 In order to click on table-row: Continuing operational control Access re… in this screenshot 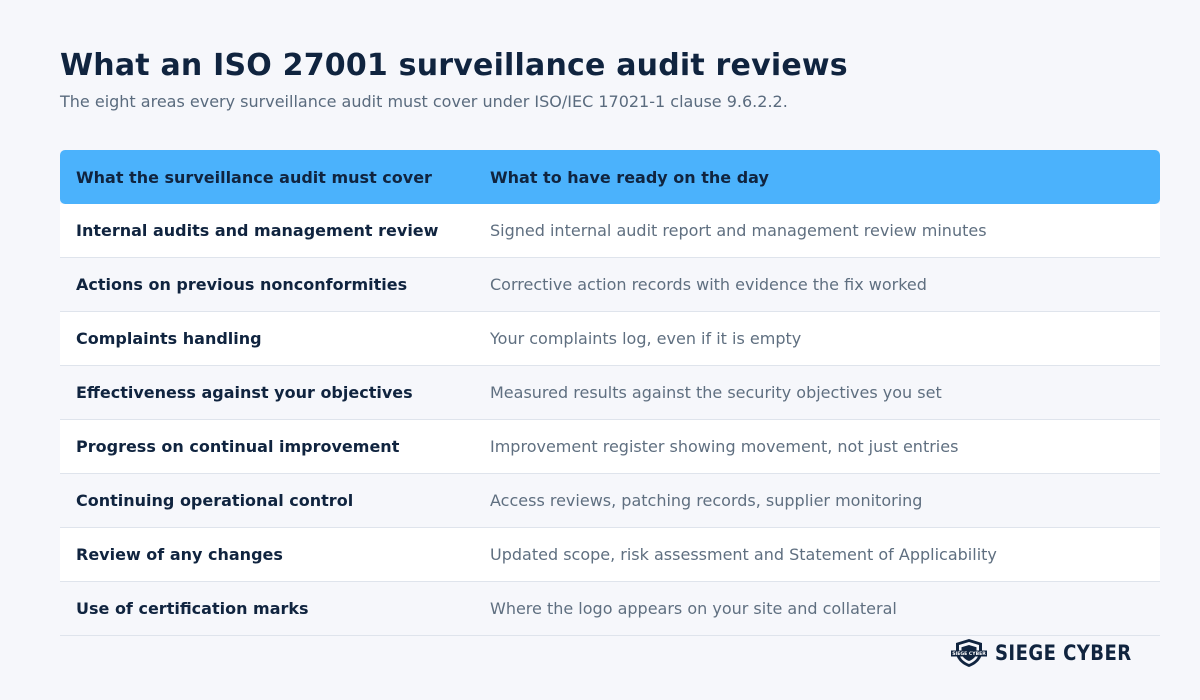, I will do `click(610, 501)`.